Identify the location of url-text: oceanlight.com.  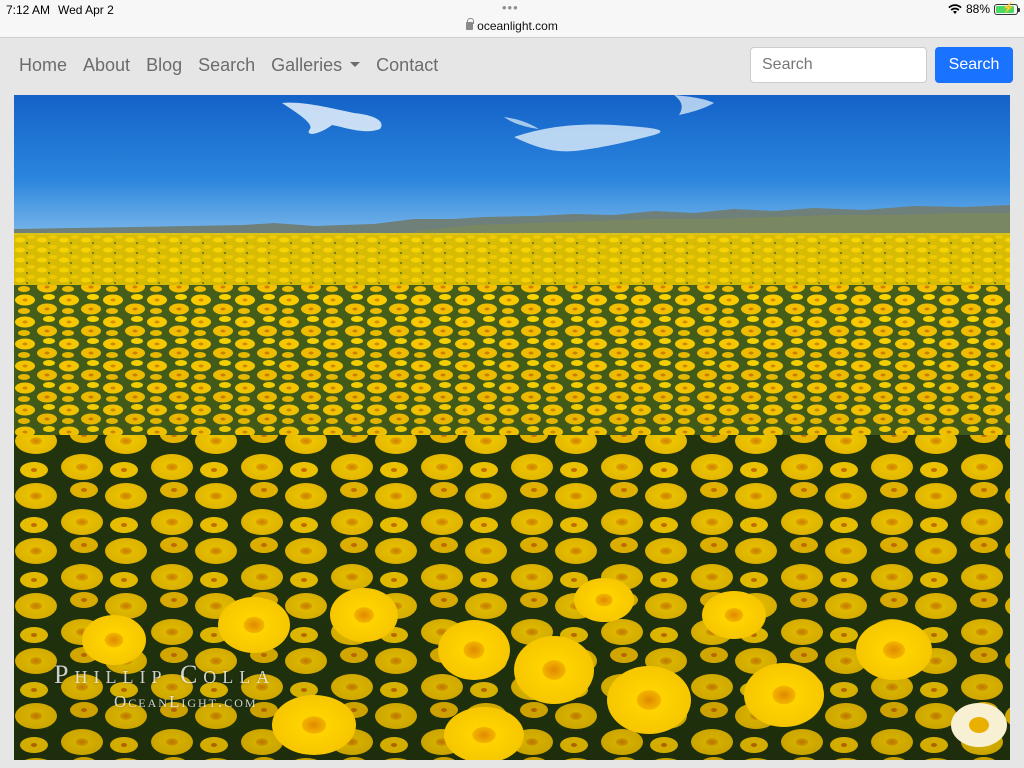
(517, 26).